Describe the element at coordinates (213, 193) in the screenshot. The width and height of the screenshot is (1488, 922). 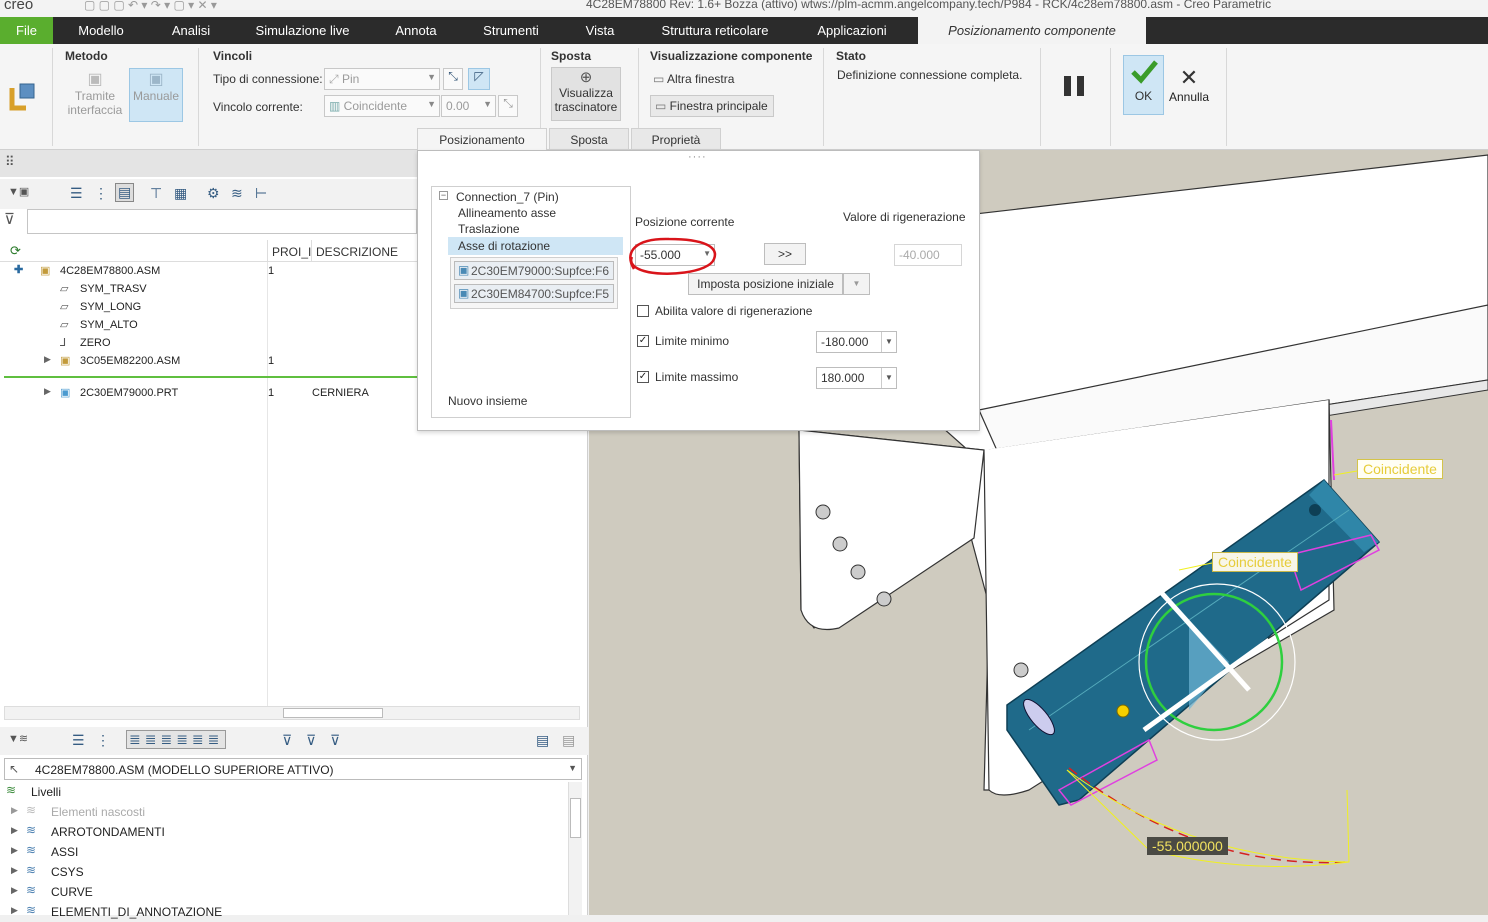
I see `gear-icon: ⚙` at that location.